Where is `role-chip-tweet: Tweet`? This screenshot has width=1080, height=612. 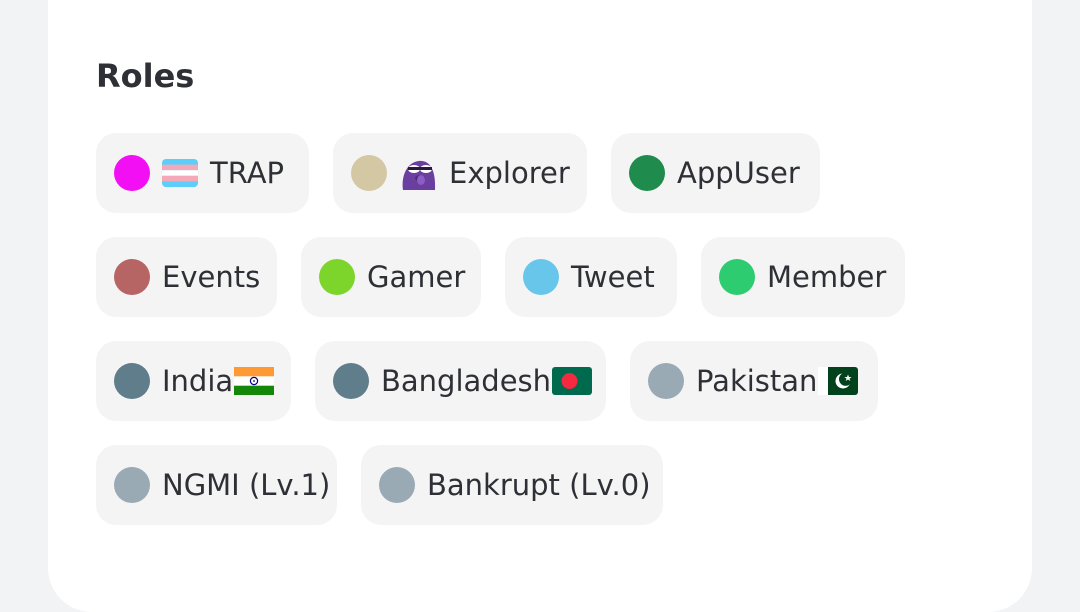 role-chip-tweet: Tweet is located at coordinates (591, 277).